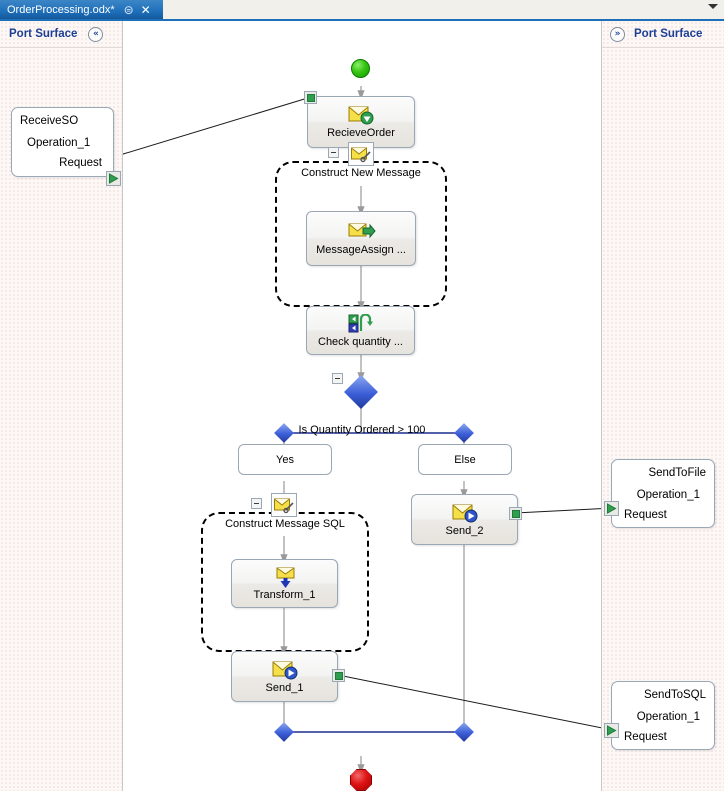  Describe the element at coordinates (668, 34) in the screenshot. I see `right-panel-title: Port Surface` at that location.